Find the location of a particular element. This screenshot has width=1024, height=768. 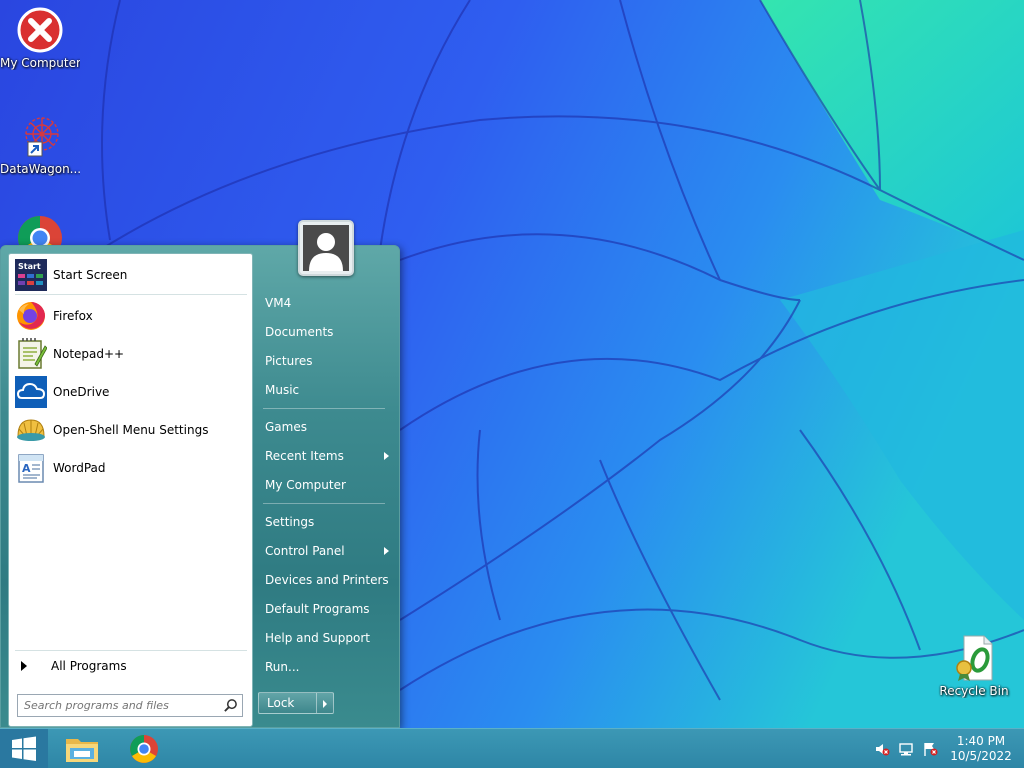

search-icon is located at coordinates (230, 705).